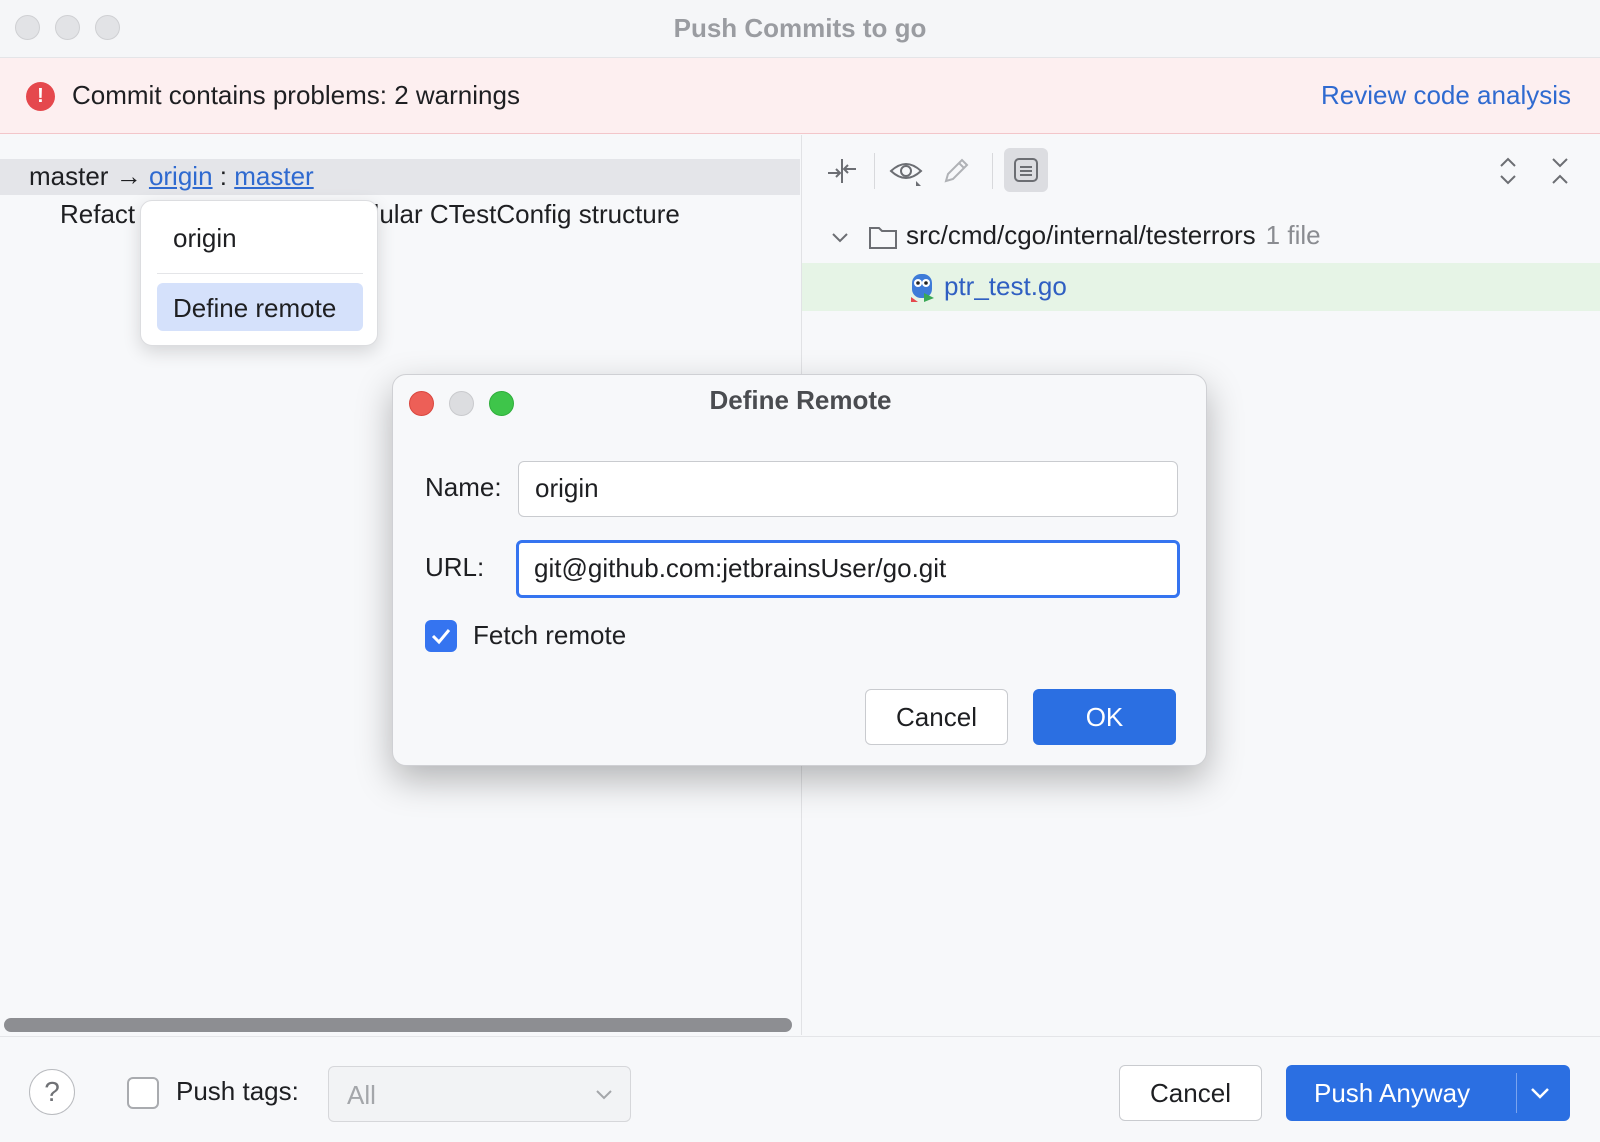  Describe the element at coordinates (1446, 95) in the screenshot. I see `review-code-analysis-link: Review code analysis` at that location.